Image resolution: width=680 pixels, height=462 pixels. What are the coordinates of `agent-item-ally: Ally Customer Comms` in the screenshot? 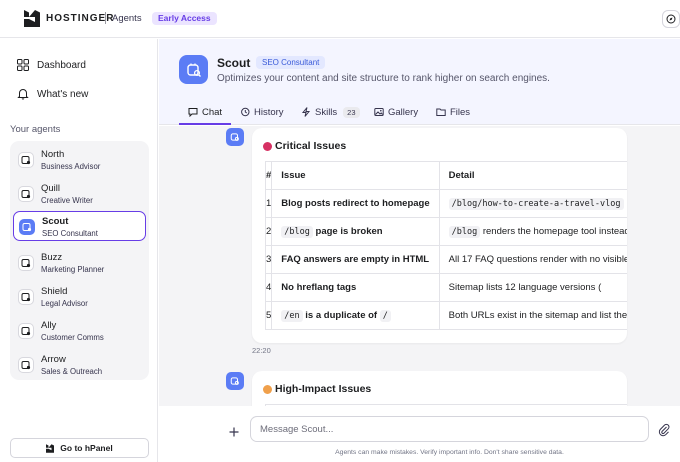 It's located at (79, 331).